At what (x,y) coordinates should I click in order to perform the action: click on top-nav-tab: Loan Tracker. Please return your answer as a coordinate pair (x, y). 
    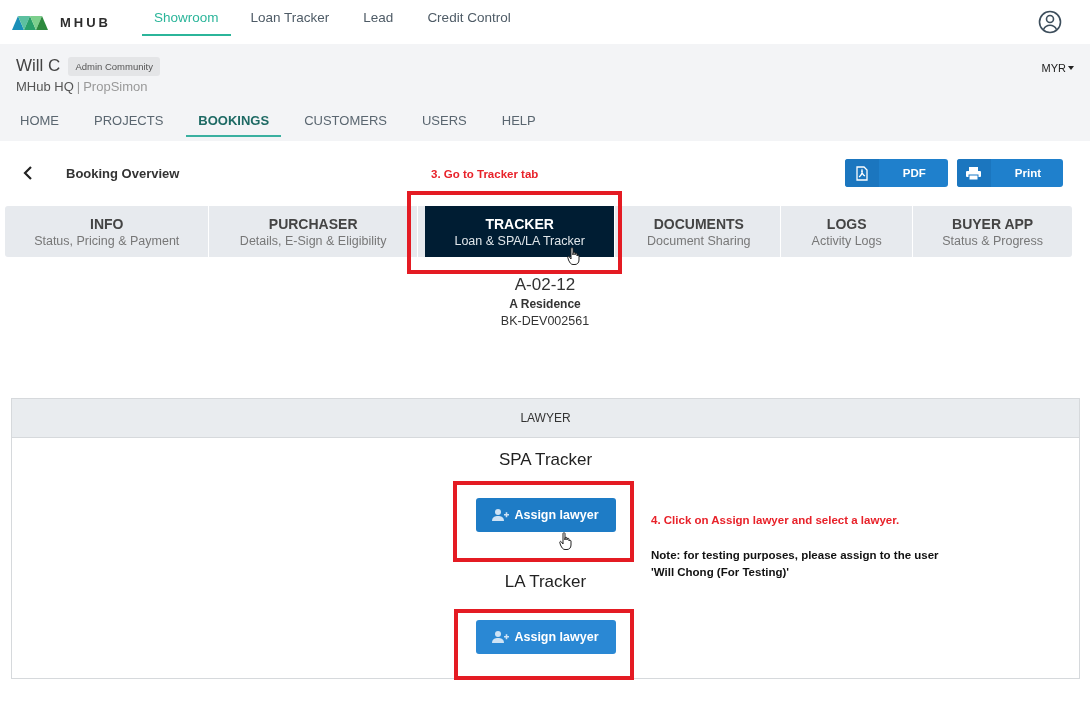
    Looking at the image, I should click on (290, 18).